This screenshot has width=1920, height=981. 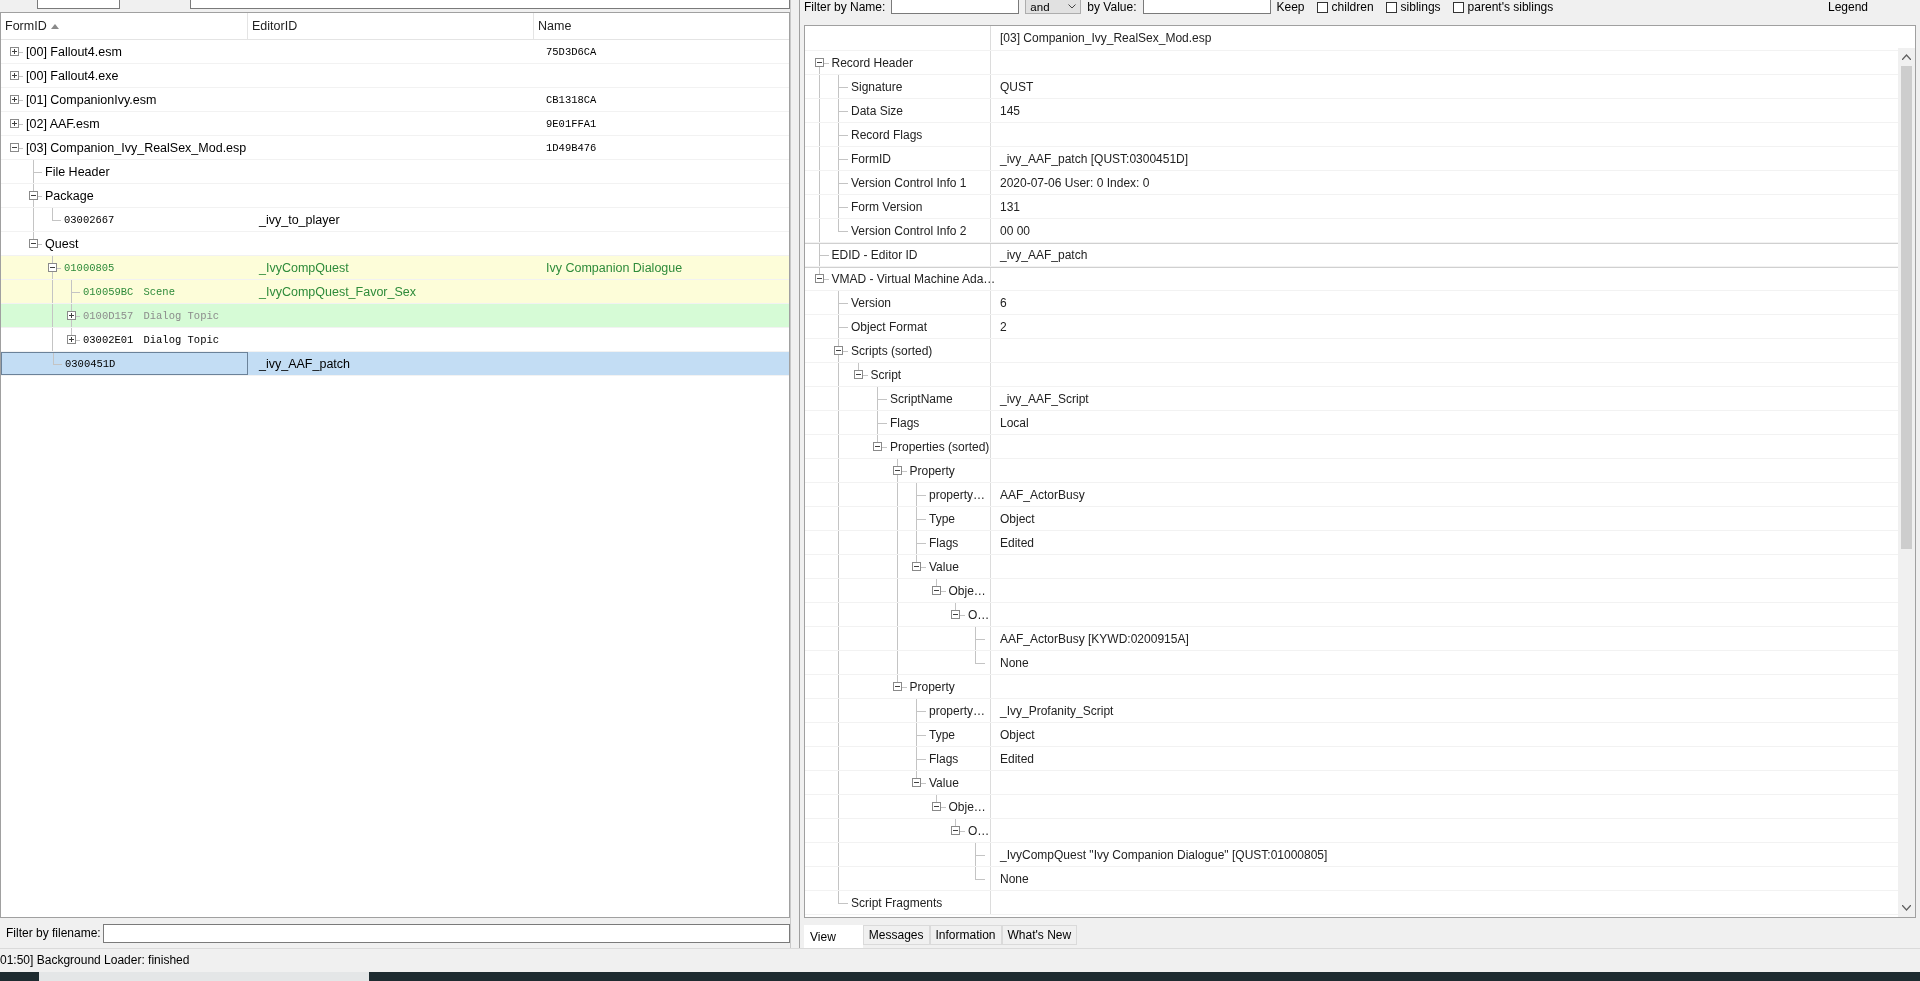 What do you see at coordinates (395, 292) in the screenshot?
I see `tree-row: 010059BC Scene _IvyCompQuest_Favor_Sex` at bounding box center [395, 292].